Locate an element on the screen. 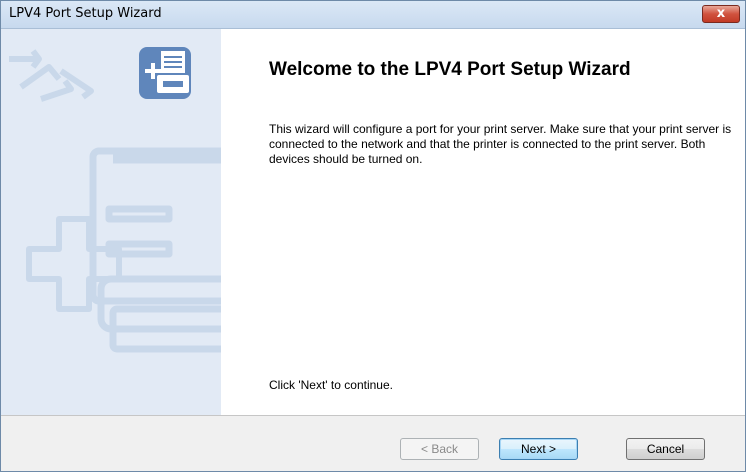  network-arrows-icon is located at coordinates (51, 75).